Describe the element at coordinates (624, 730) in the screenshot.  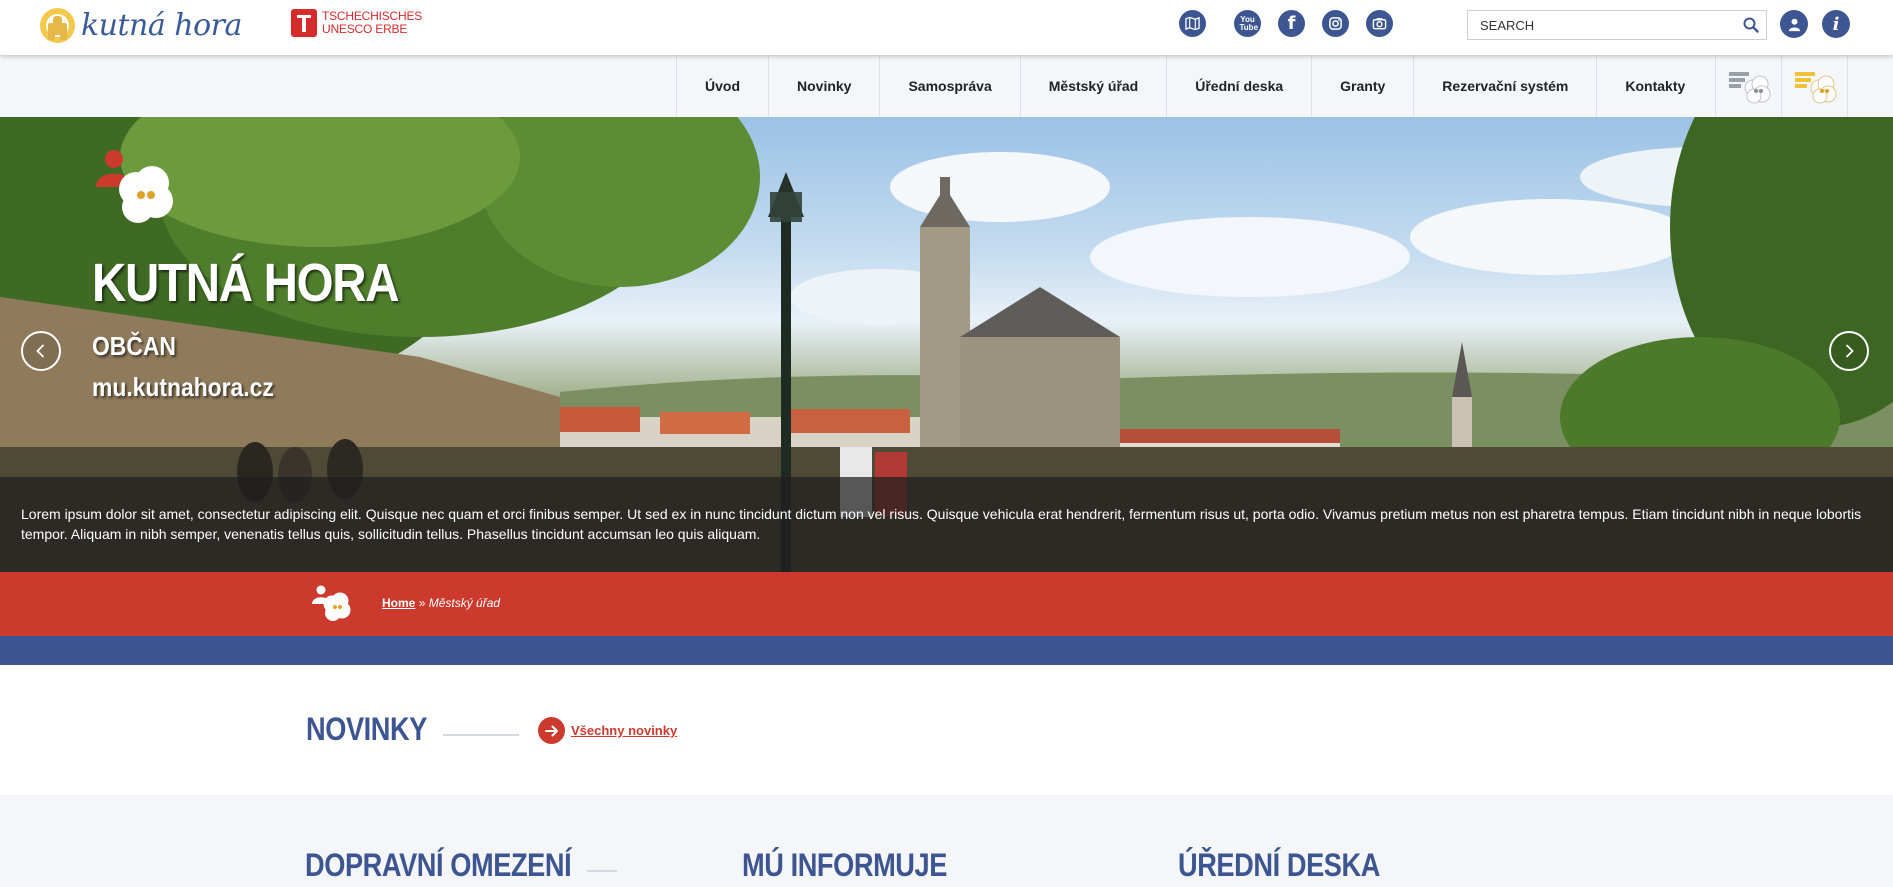
I see `all-news-link-label: Všechny novinky` at that location.